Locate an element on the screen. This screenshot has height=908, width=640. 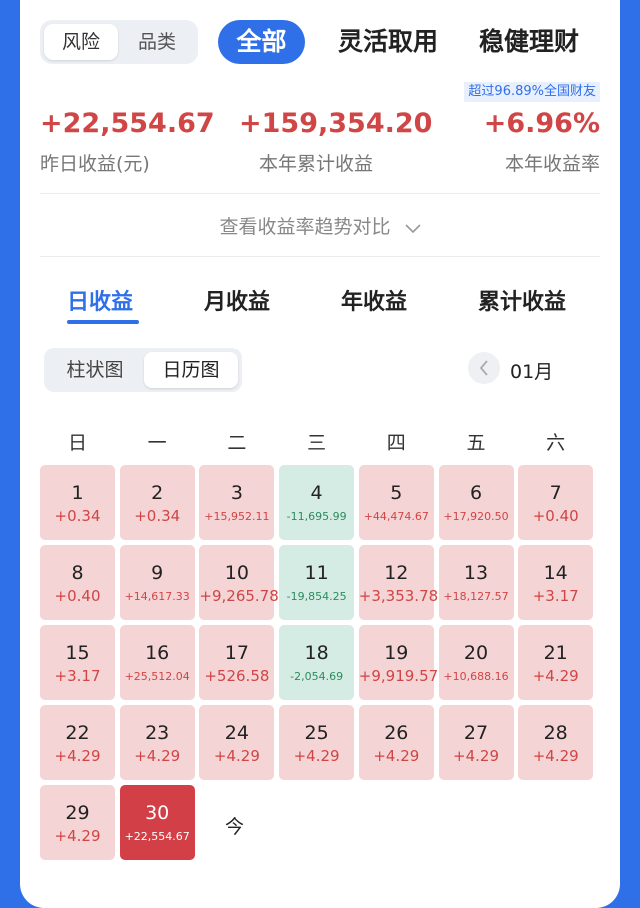
calendar-day: 1 +0.34 is located at coordinates (77, 502).